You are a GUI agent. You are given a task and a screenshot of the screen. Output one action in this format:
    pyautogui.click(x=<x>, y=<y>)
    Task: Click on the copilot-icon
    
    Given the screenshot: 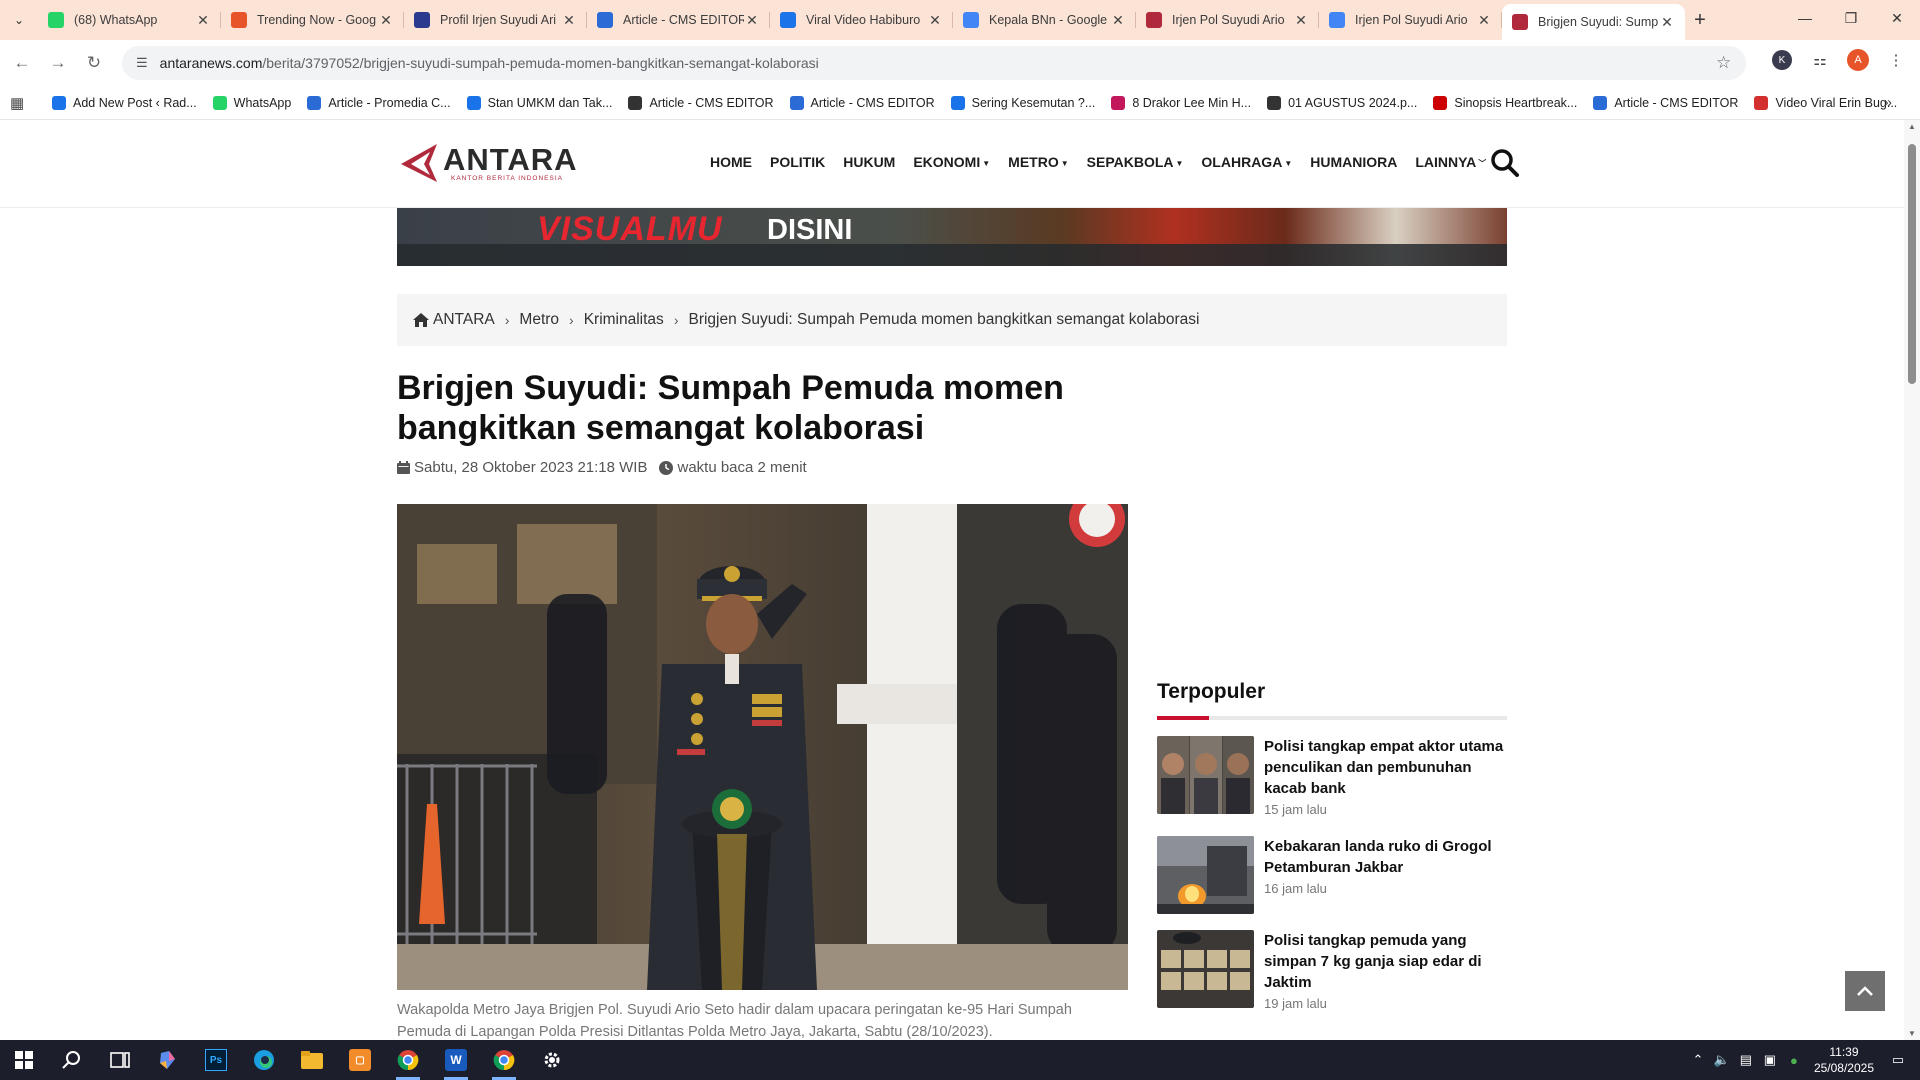 What is the action you would take?
    pyautogui.click(x=168, y=1060)
    